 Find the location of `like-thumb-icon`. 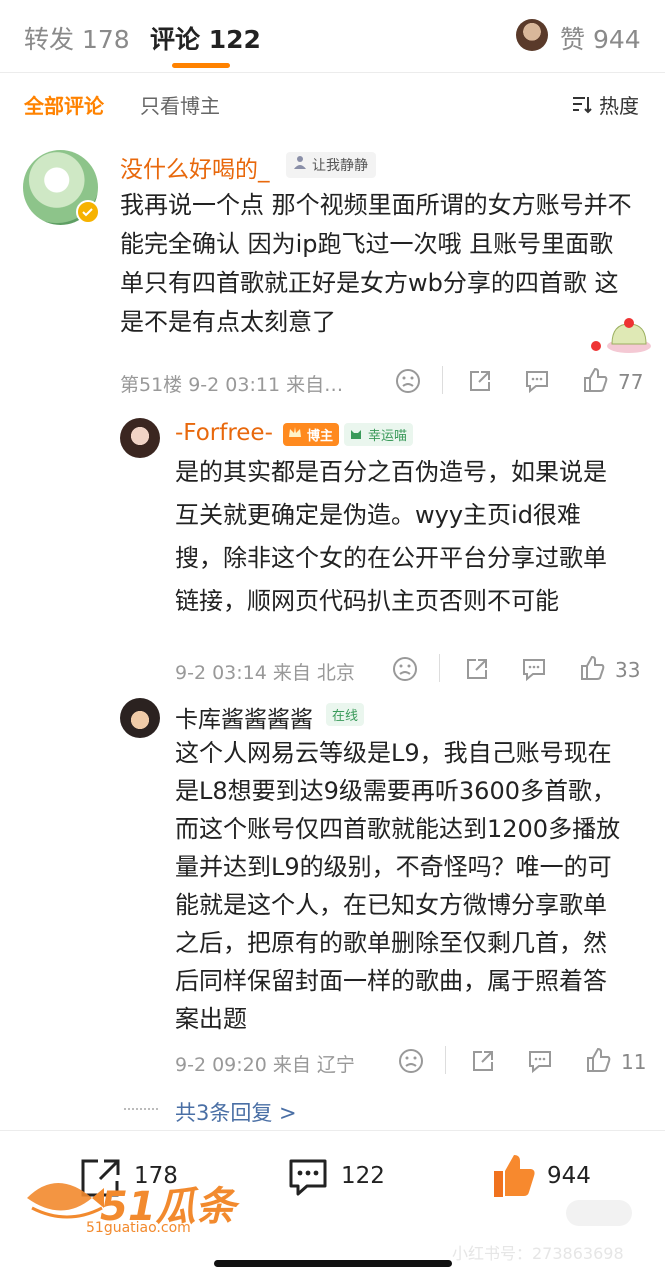

like-thumb-icon is located at coordinates (514, 1176).